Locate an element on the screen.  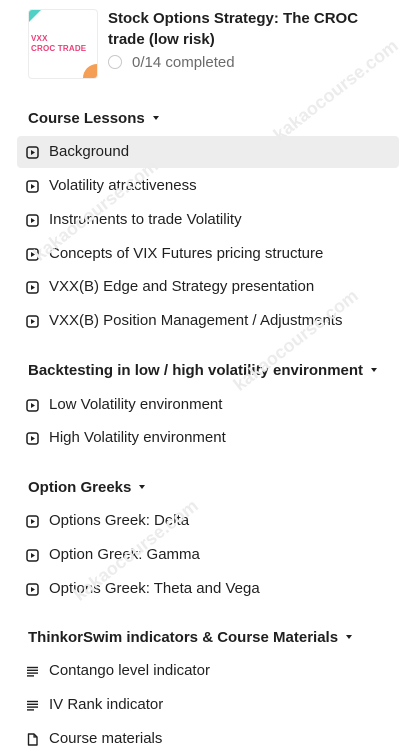
lesson-label: Low Volatility environment is located at coordinates (136, 404).